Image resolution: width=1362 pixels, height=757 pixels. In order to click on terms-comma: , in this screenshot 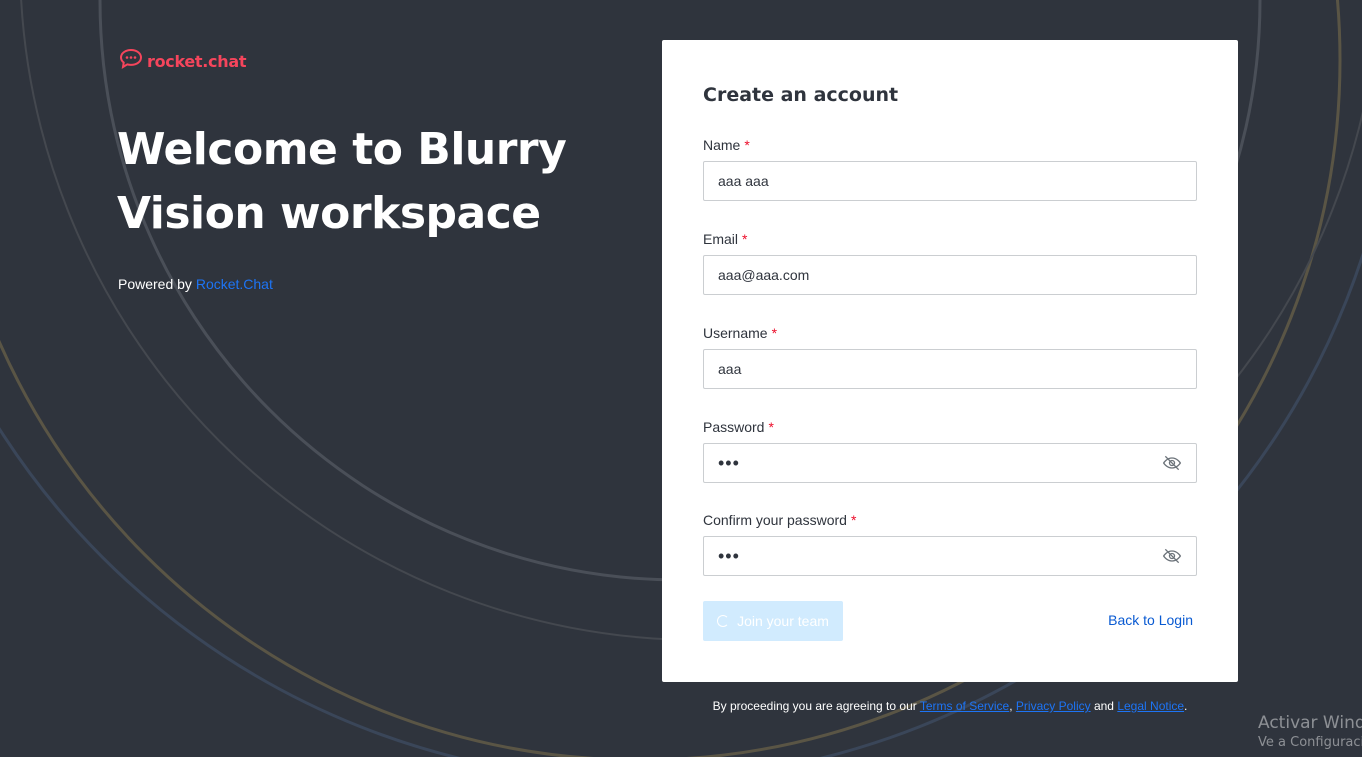, I will do `click(1011, 706)`.